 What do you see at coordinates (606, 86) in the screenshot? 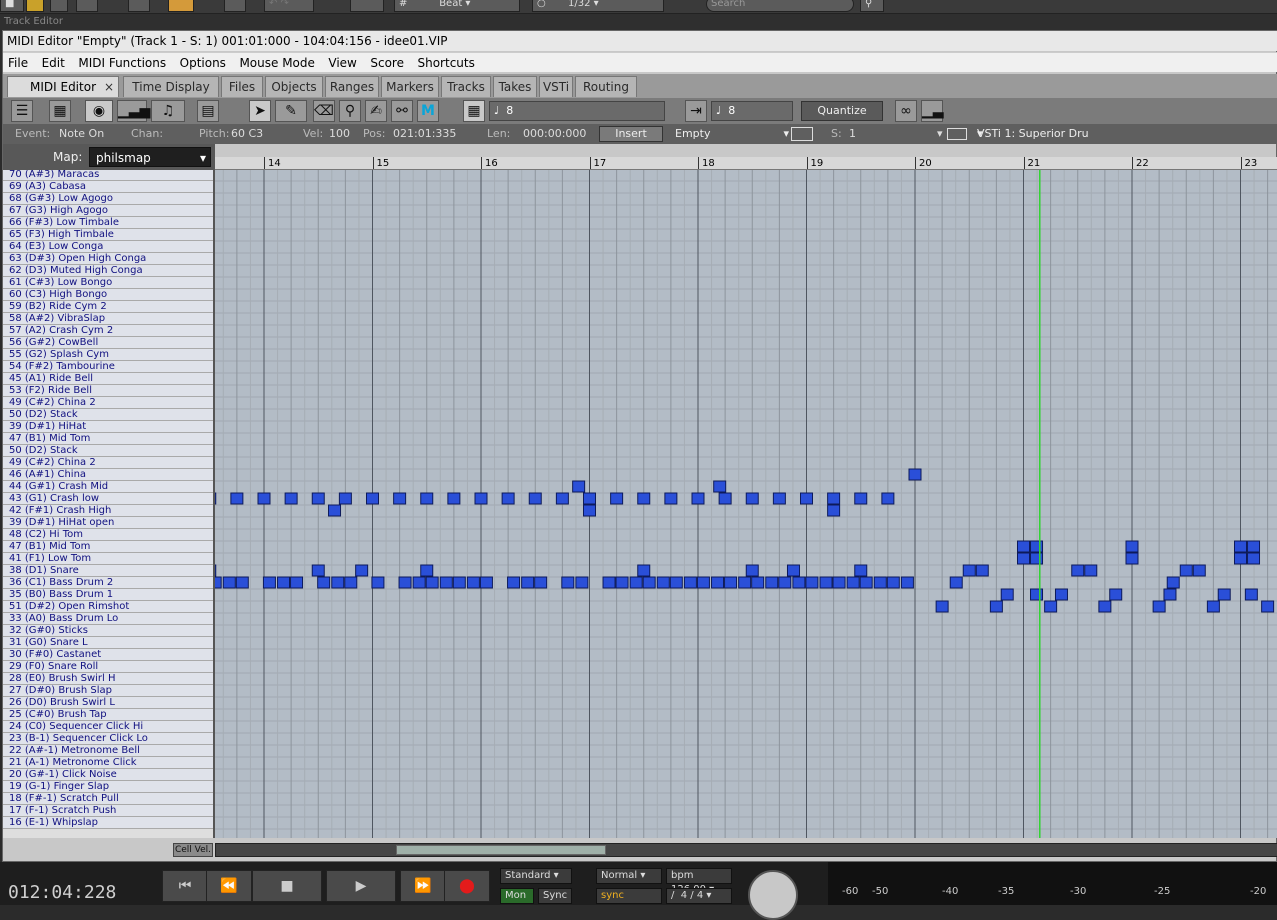
I see `tab-routing: Routing` at bounding box center [606, 86].